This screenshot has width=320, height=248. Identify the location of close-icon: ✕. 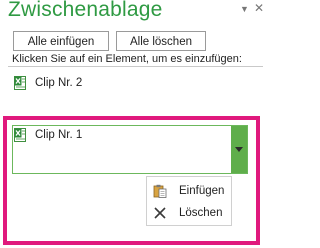
(259, 8).